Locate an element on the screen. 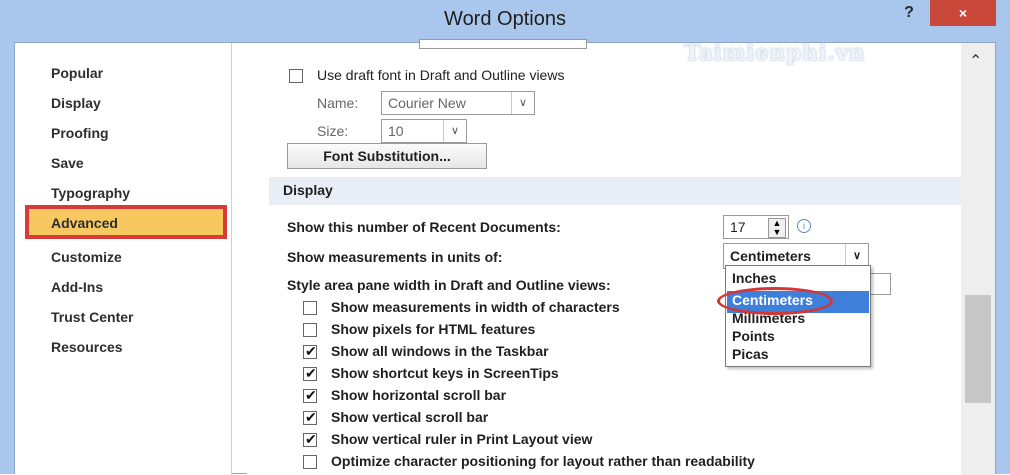  recent-docs-spinner: 17 ▲ ▼ is located at coordinates (756, 227).